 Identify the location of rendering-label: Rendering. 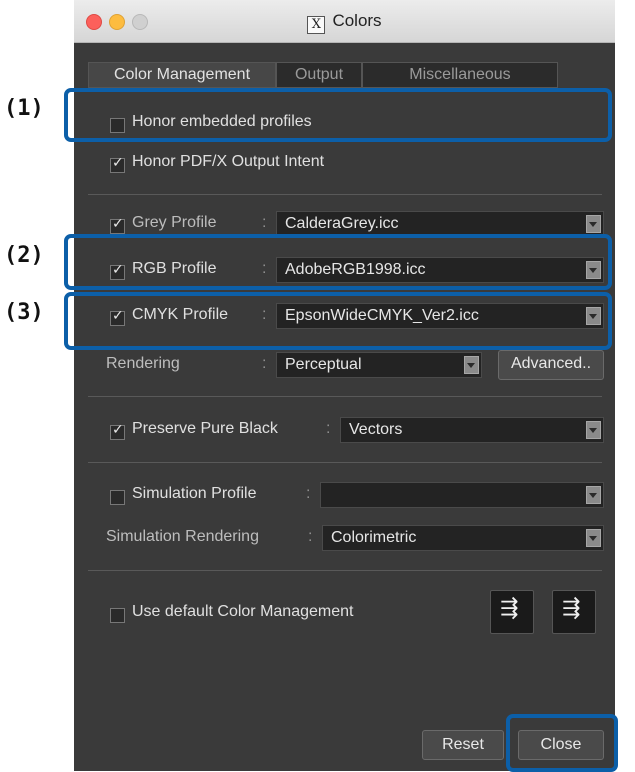
(143, 363).